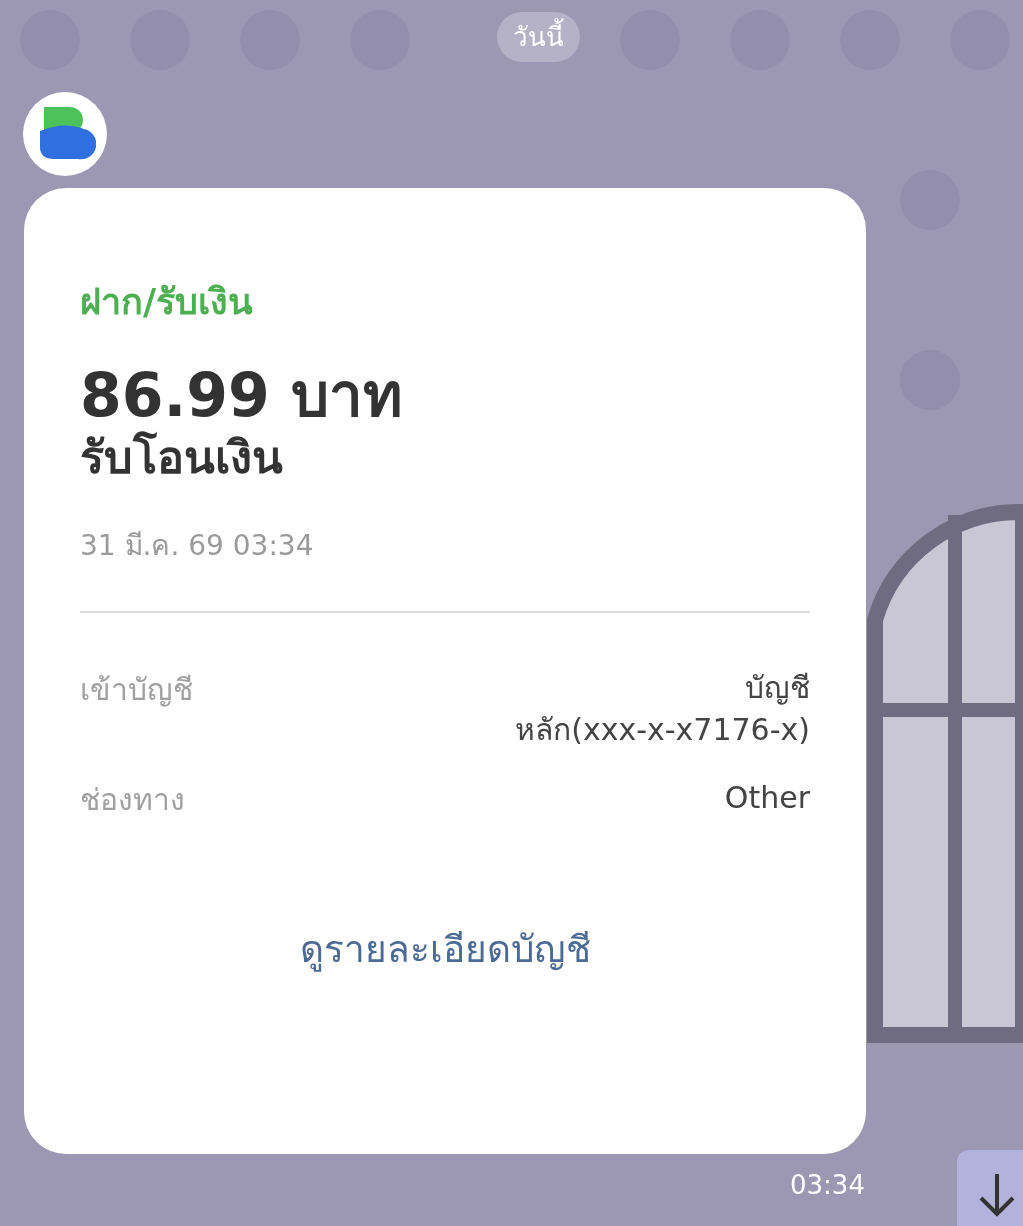 Image resolution: width=1023 pixels, height=1226 pixels. I want to click on amount: 86.99 บาท, so click(242, 395).